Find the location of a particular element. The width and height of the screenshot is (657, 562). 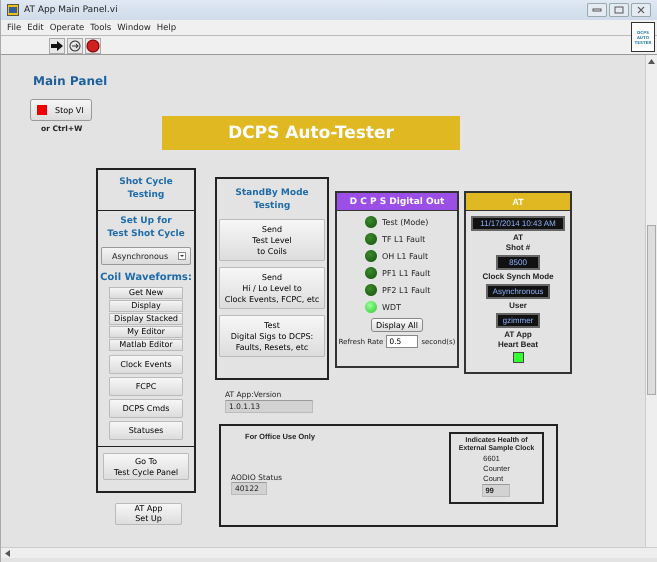

run-continuously-icon is located at coordinates (75, 46).